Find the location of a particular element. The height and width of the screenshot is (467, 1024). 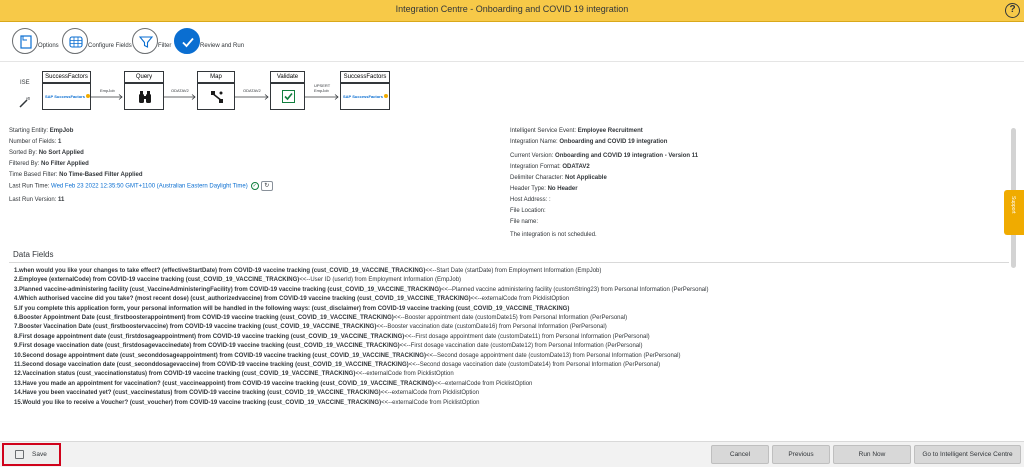

flow-node-source: SAP SuccessFactors is located at coordinates (66, 96).